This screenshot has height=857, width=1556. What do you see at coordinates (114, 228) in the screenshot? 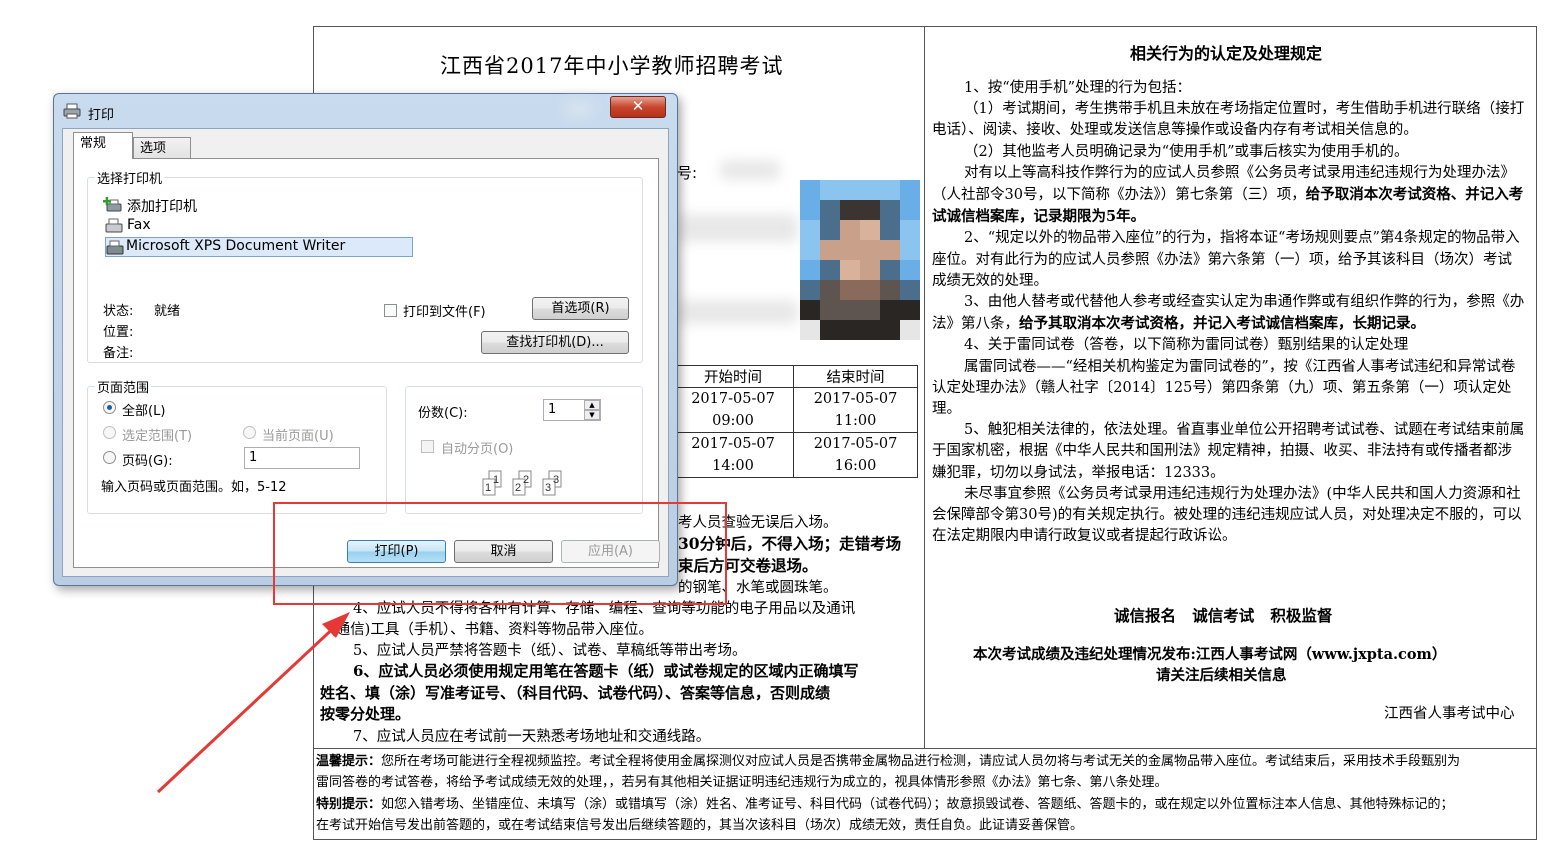
I see `fax-printer-icon` at bounding box center [114, 228].